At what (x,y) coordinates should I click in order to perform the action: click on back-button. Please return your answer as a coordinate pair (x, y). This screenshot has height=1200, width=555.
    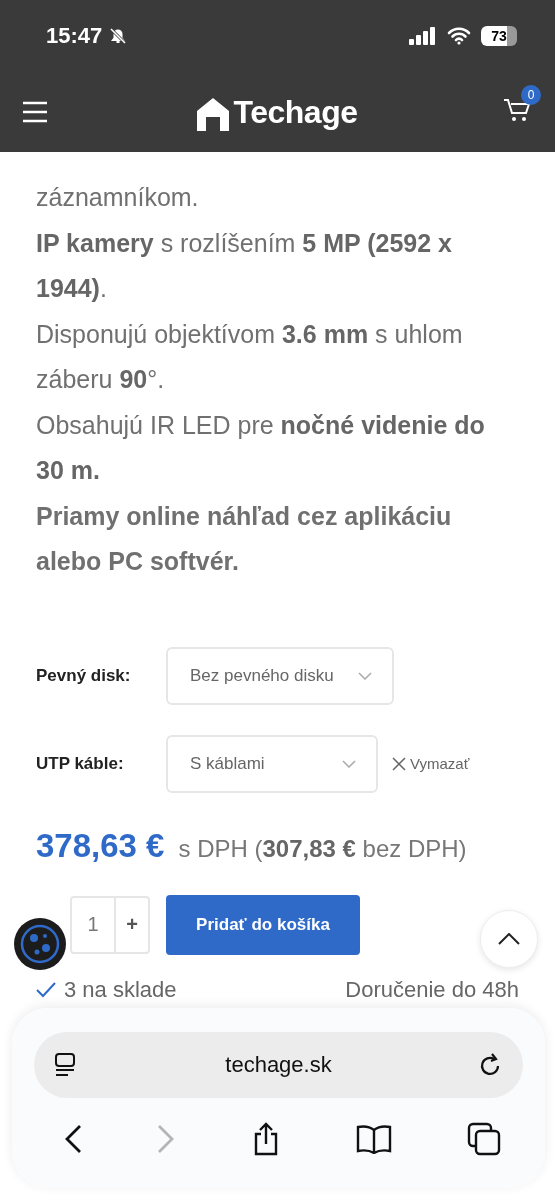
    Looking at the image, I should click on (73, 1139).